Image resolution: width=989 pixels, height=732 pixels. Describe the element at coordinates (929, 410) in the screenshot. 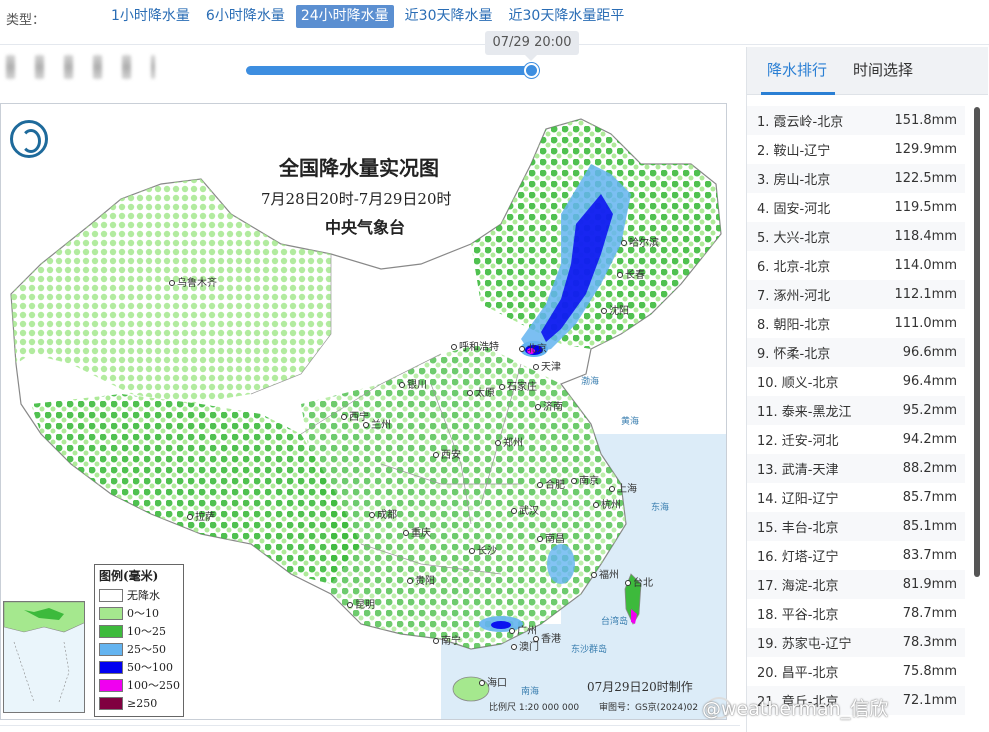

I see `precip-value: 95.2mm` at that location.